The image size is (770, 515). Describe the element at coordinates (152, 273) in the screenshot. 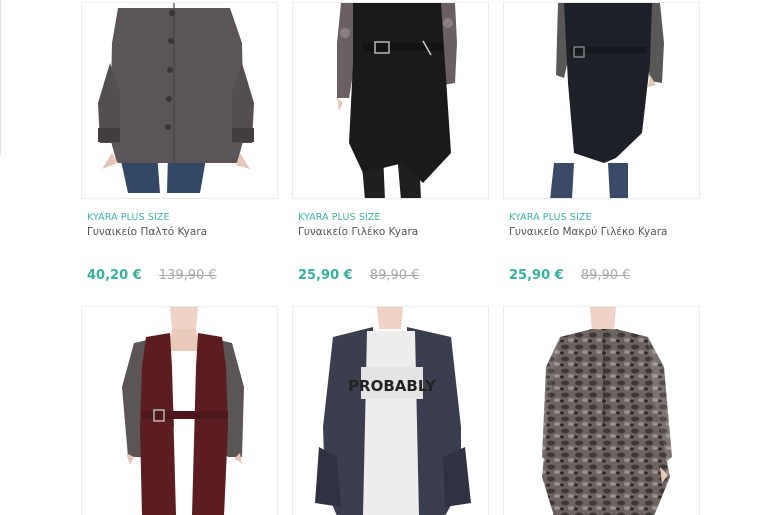

I see `product-prices: 40,20 € 139,90 €` at that location.